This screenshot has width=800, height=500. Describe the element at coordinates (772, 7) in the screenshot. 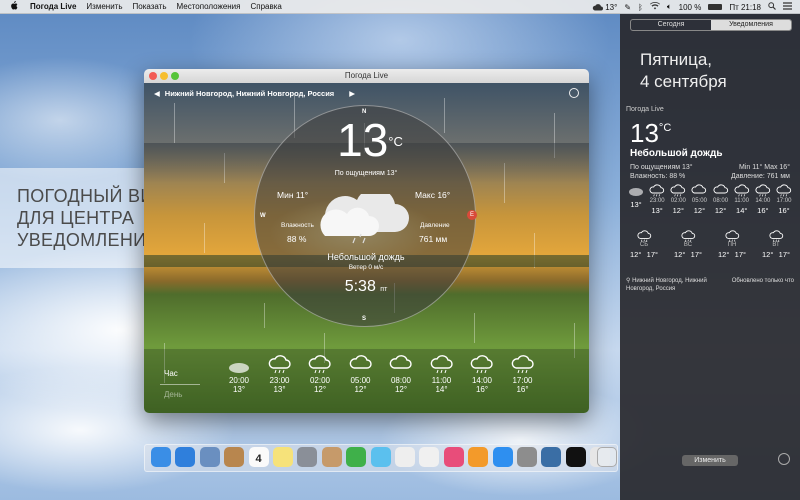

I see `search-icon` at that location.